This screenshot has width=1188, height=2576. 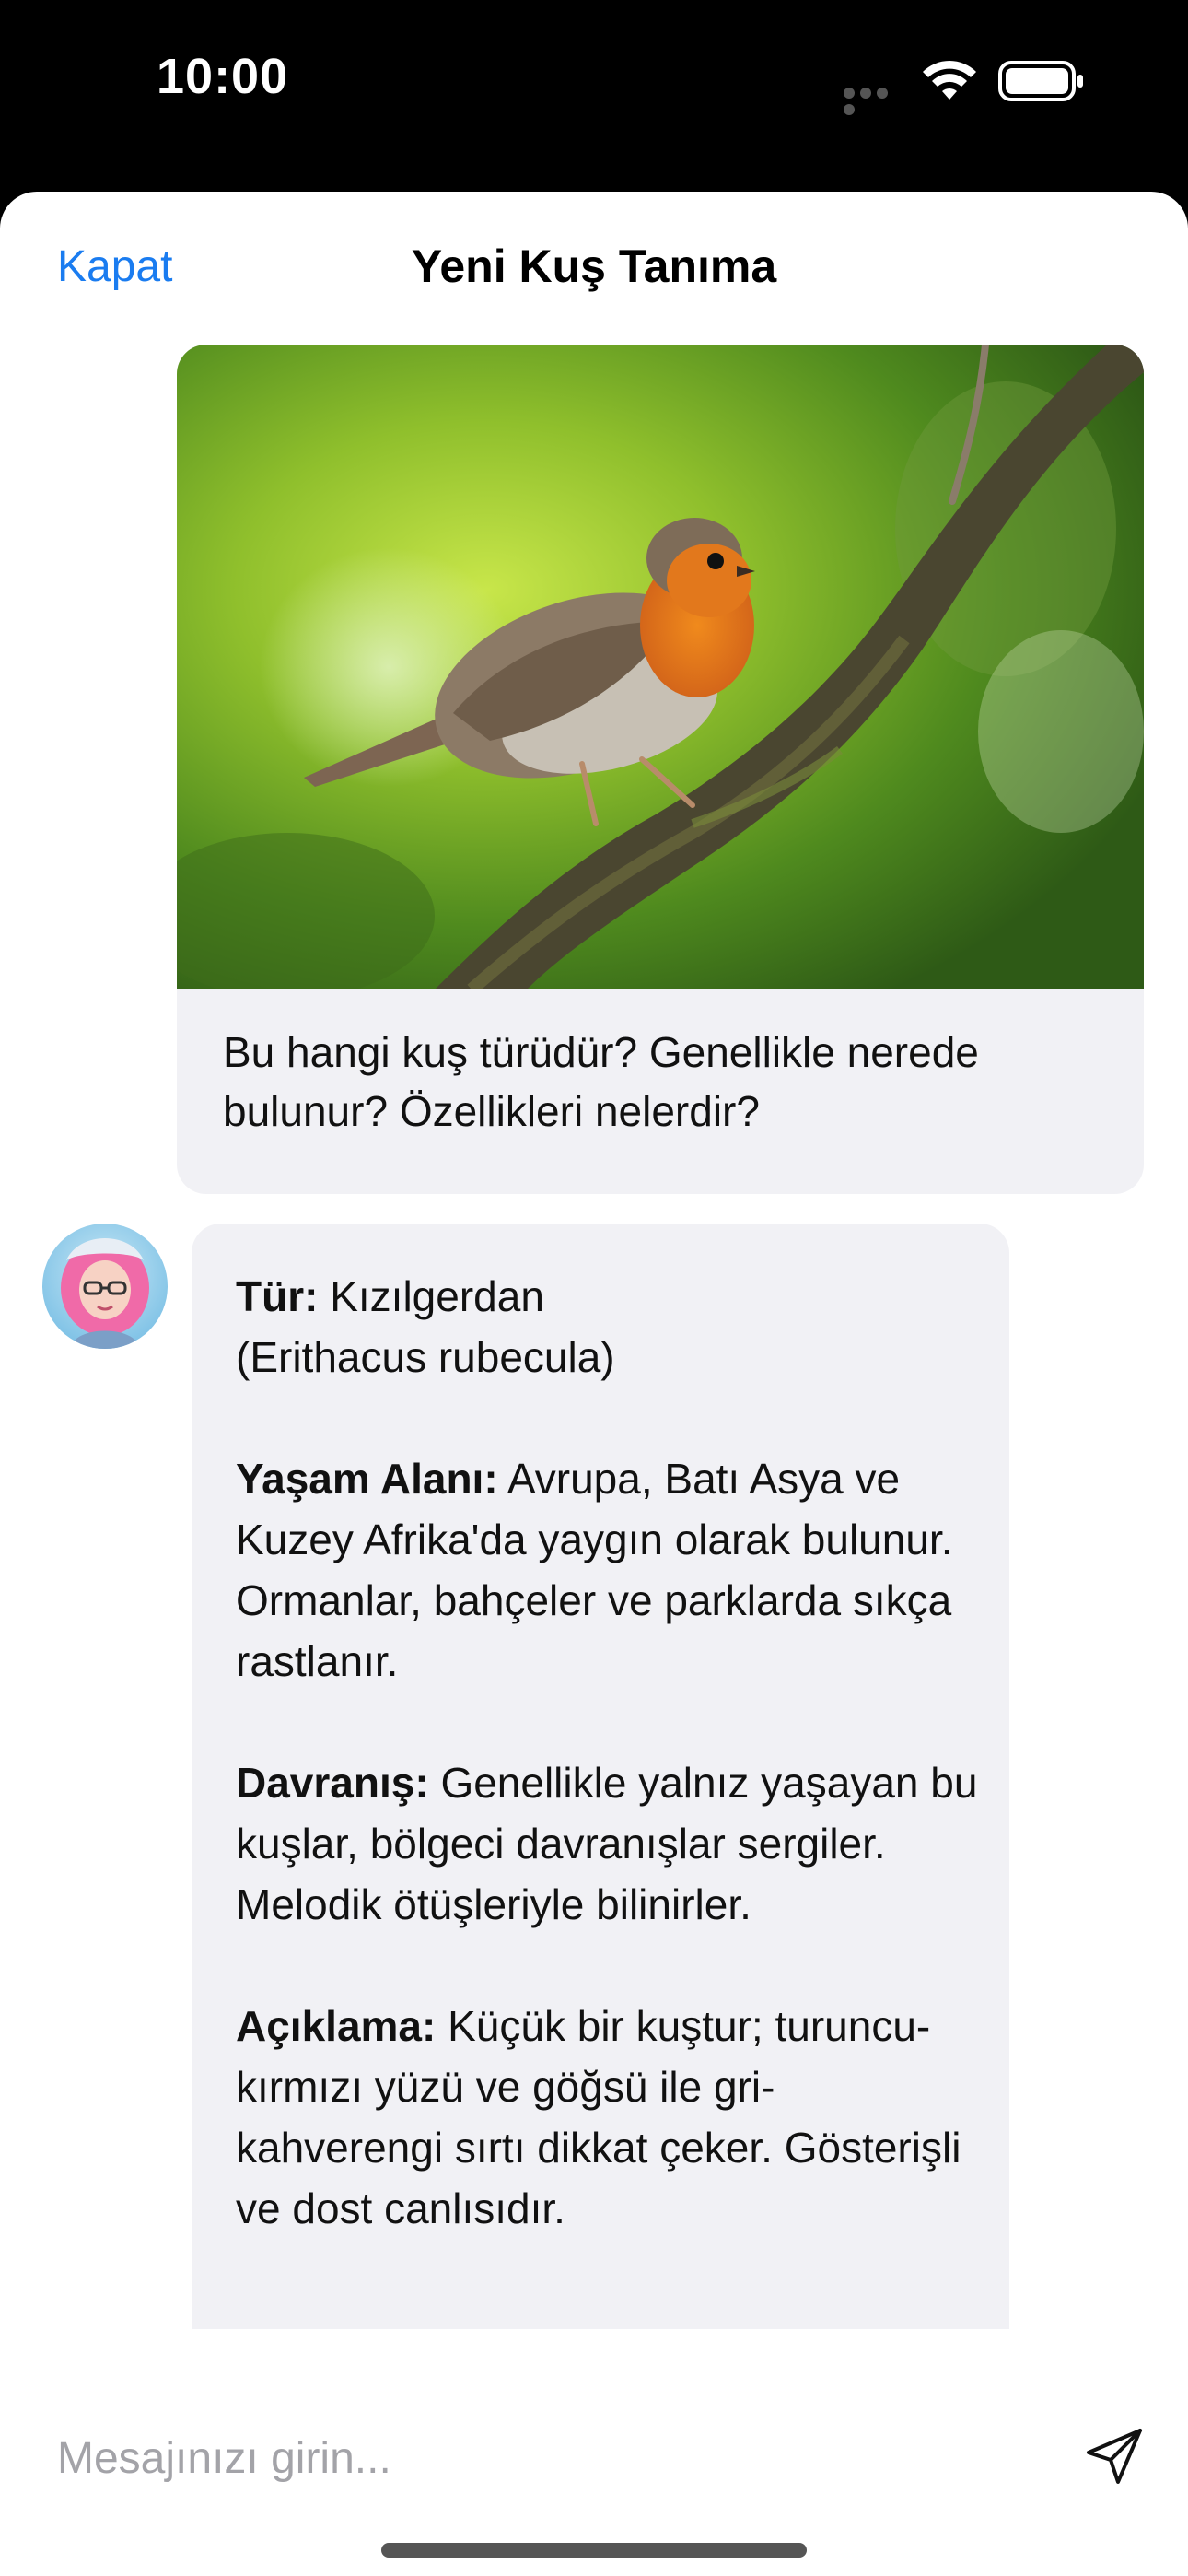 What do you see at coordinates (949, 80) in the screenshot?
I see `wifi-icon` at bounding box center [949, 80].